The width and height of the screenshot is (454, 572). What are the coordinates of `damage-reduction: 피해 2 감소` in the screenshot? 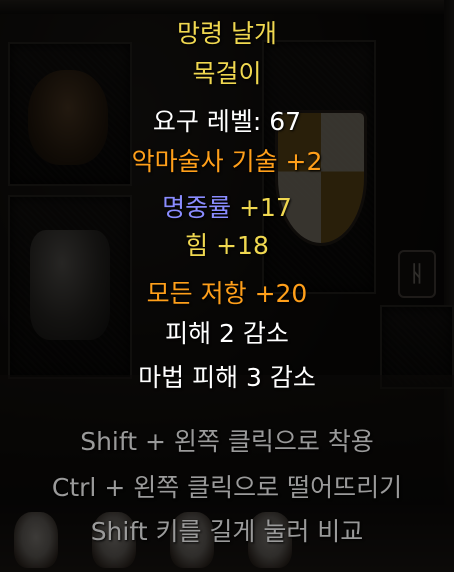 It's located at (227, 333).